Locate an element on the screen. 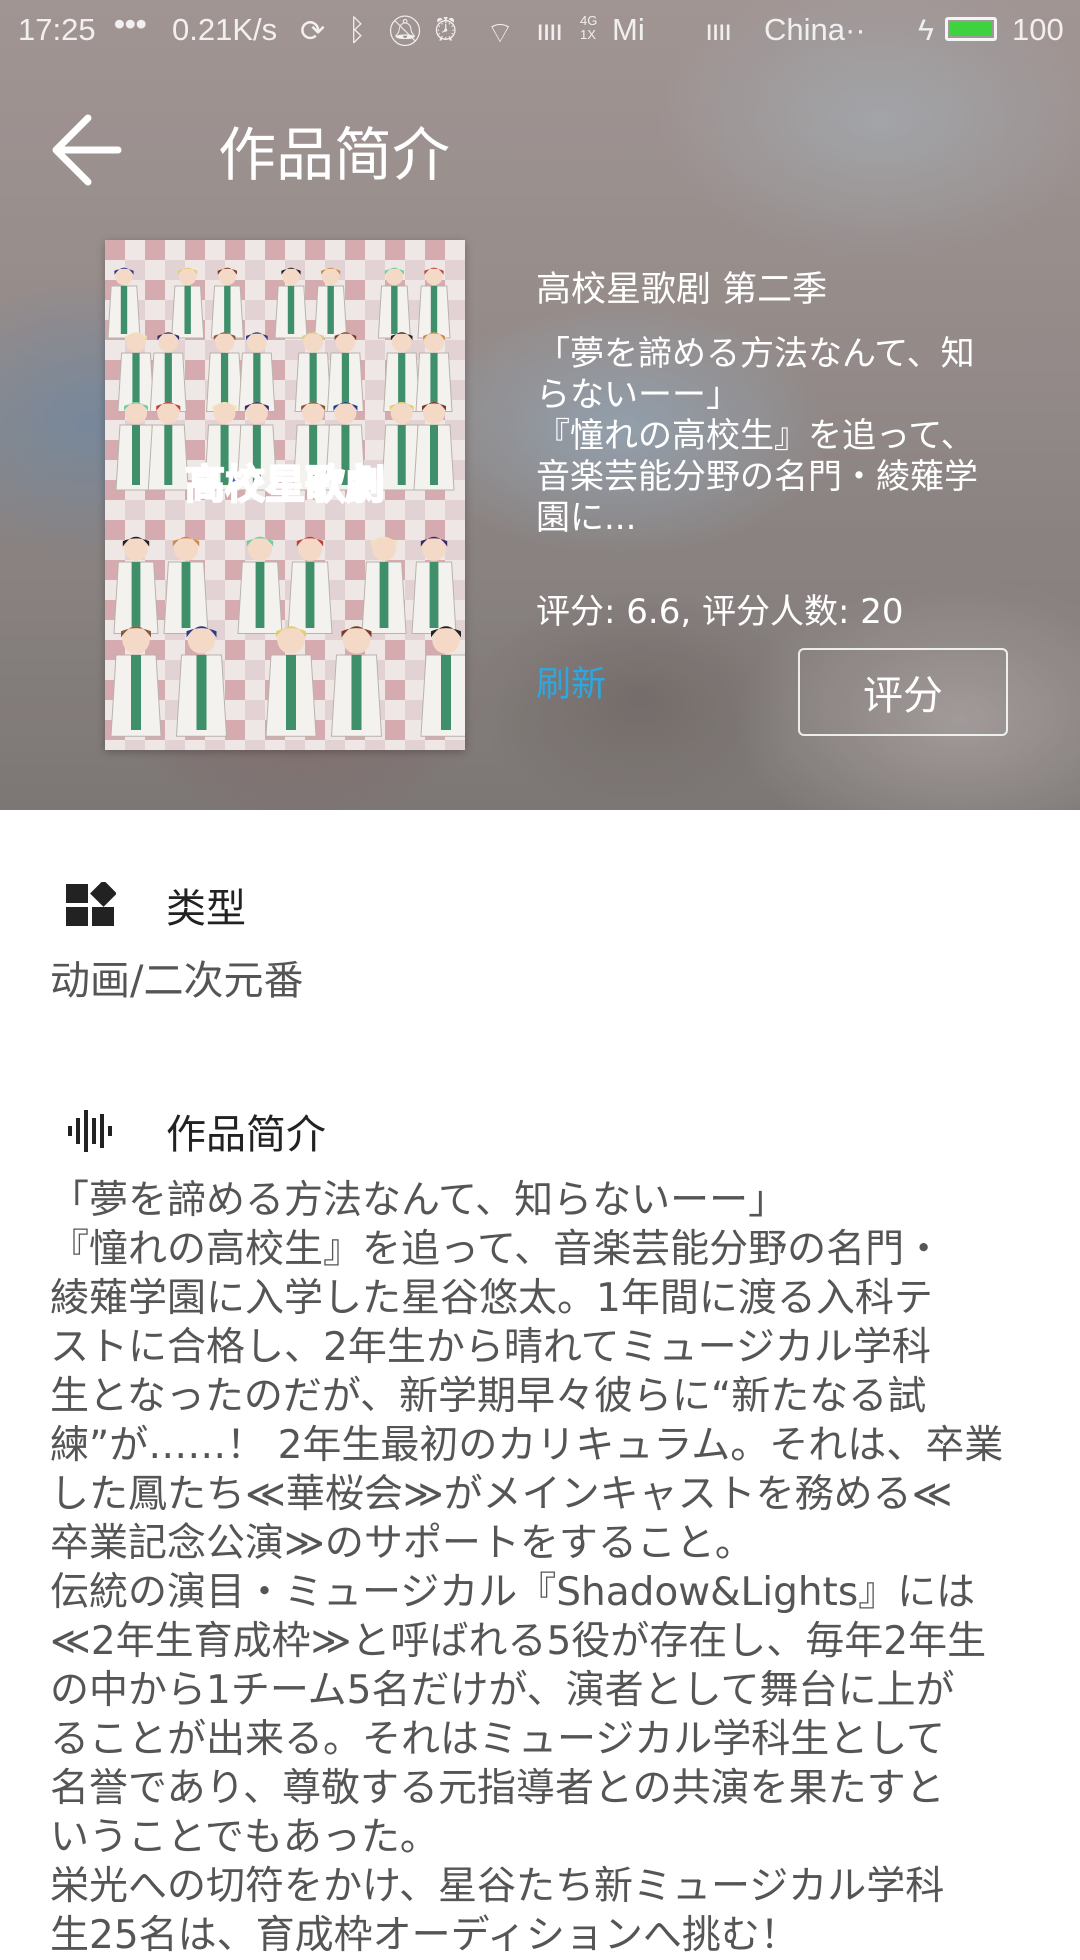  back-button is located at coordinates (85, 145).